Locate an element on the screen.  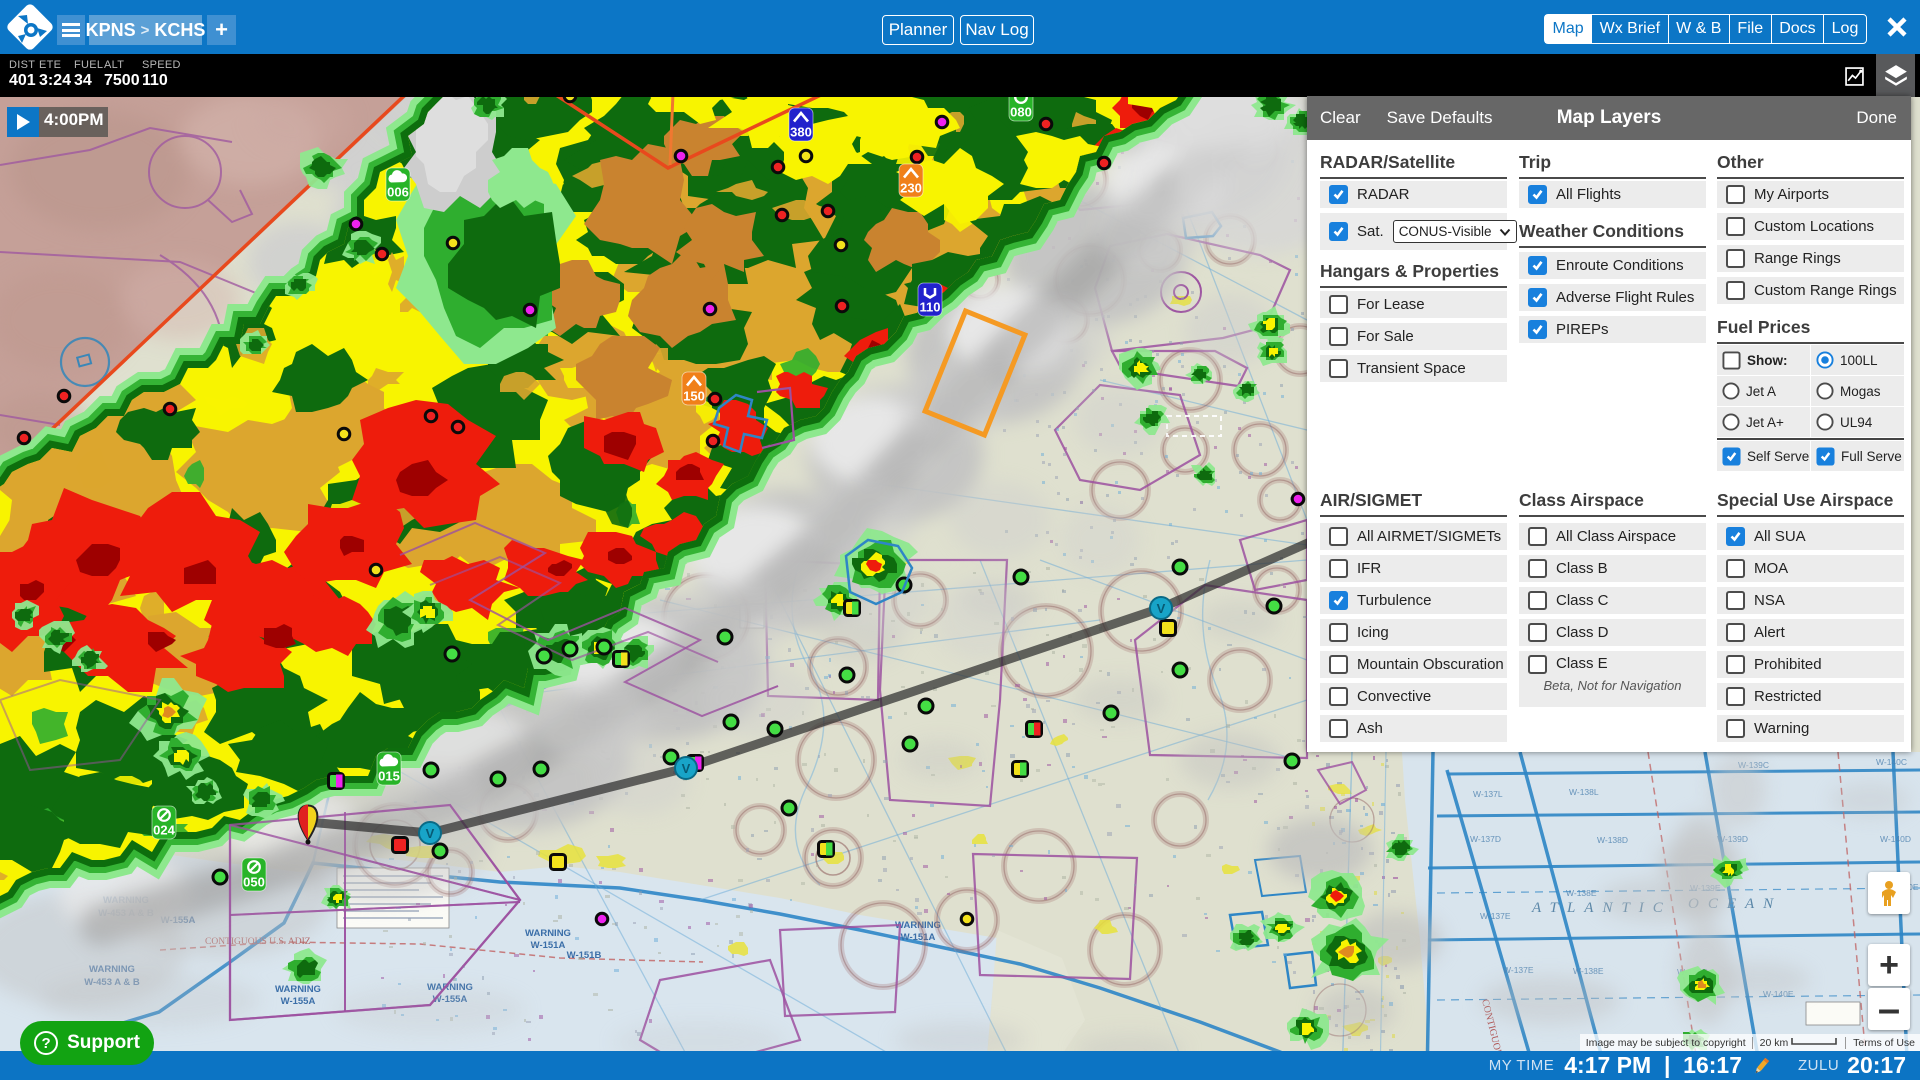
svg-text: W-137D is located at coordinates (1485, 839).